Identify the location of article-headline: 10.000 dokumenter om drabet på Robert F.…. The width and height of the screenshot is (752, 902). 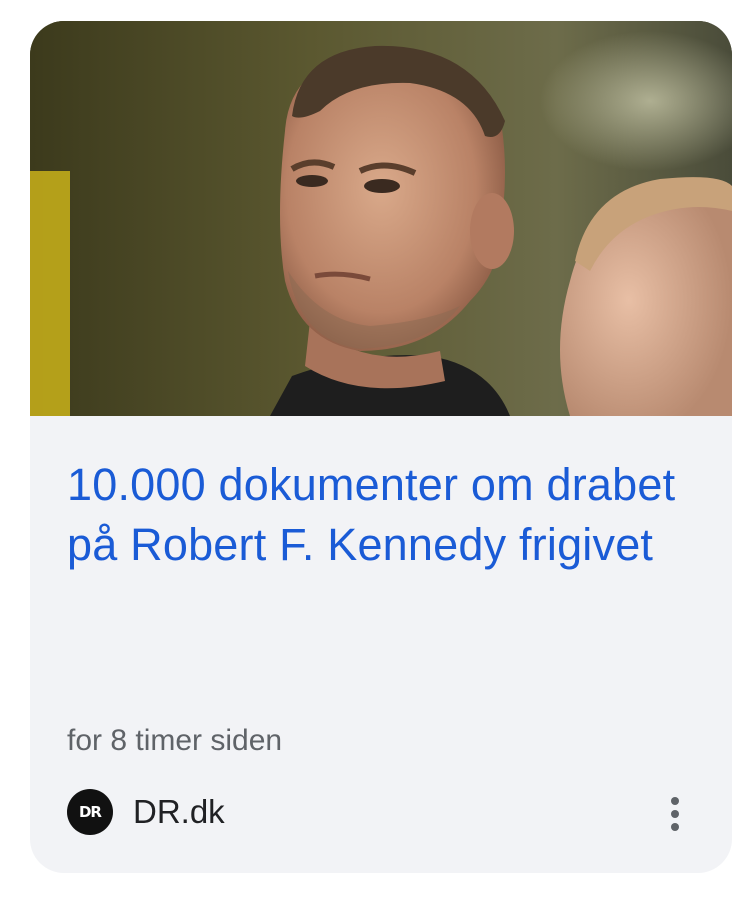
(377, 515).